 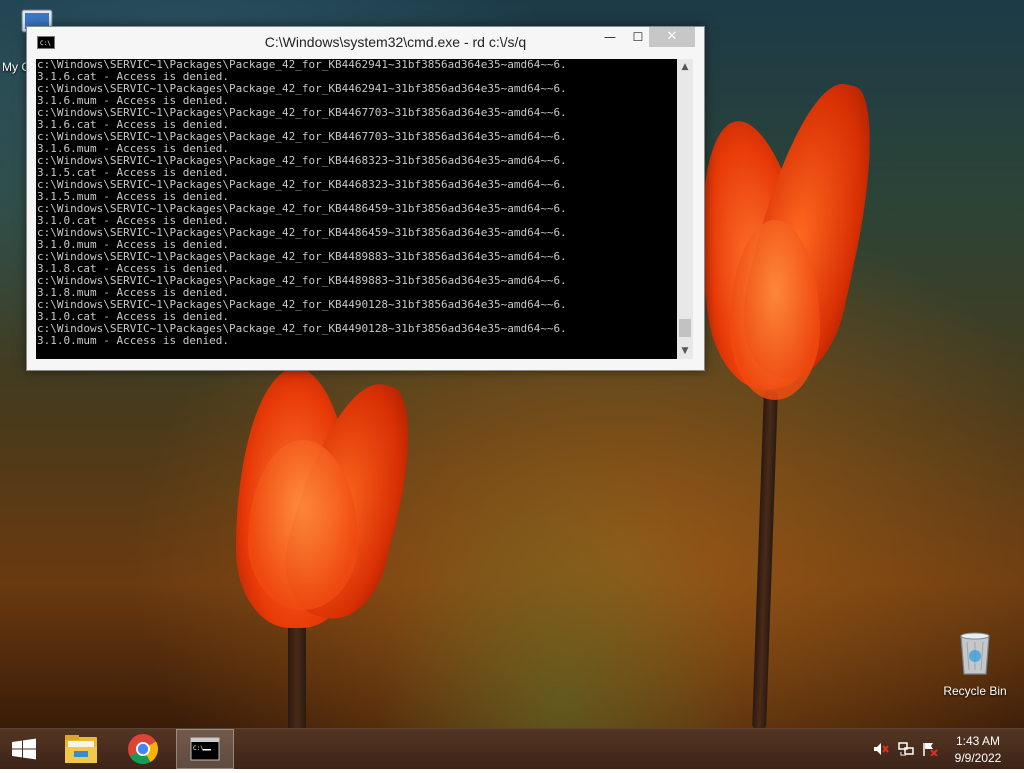 I want to click on chrome-button, so click(x=143, y=749).